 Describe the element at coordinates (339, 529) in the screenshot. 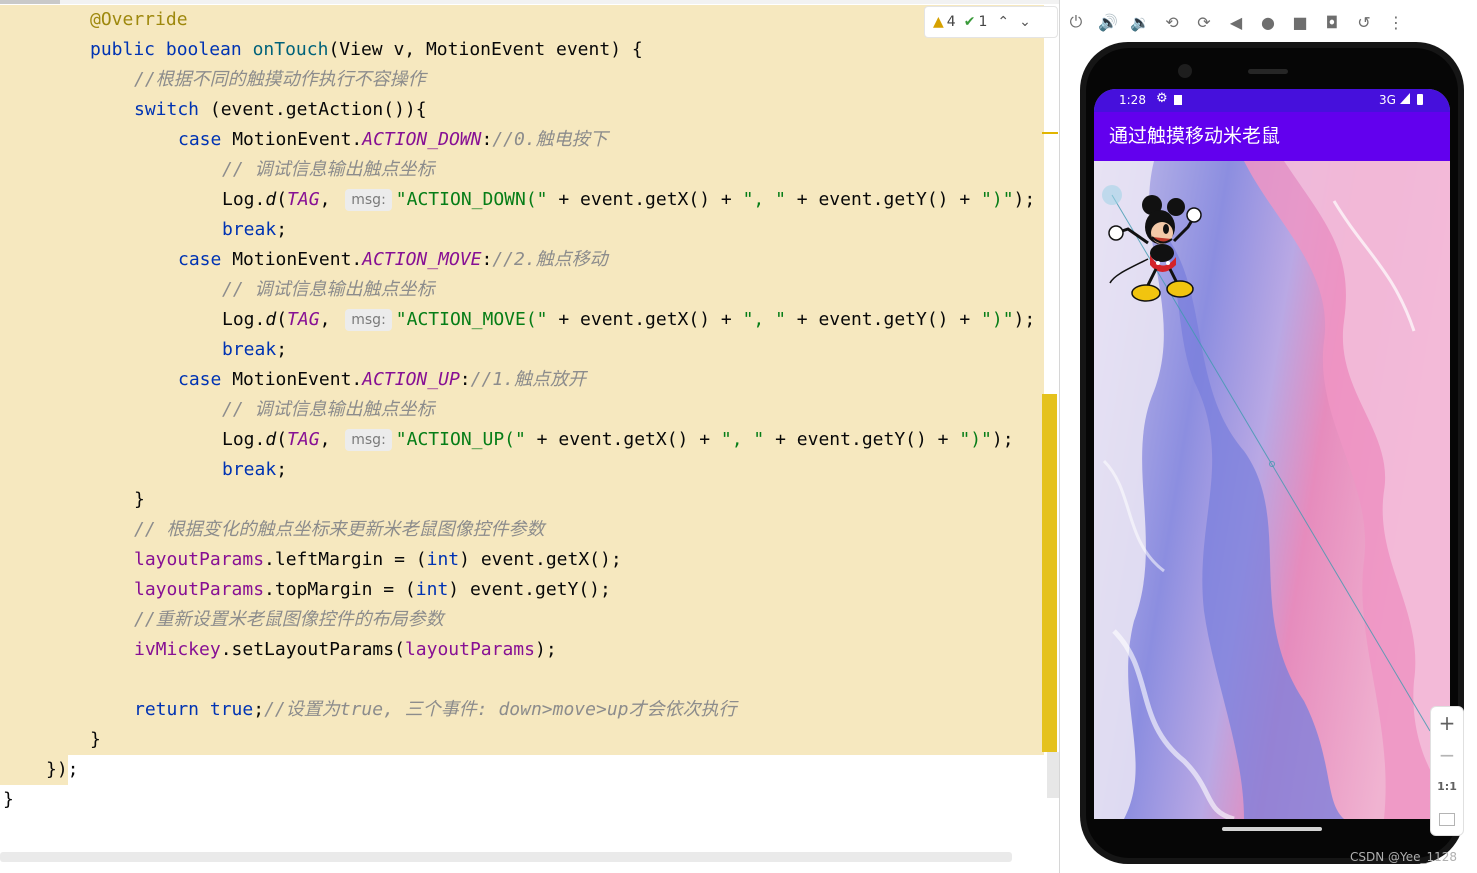

I see `comment: // 根据变化的触点坐标来更新米老鼠图像控件参数` at that location.